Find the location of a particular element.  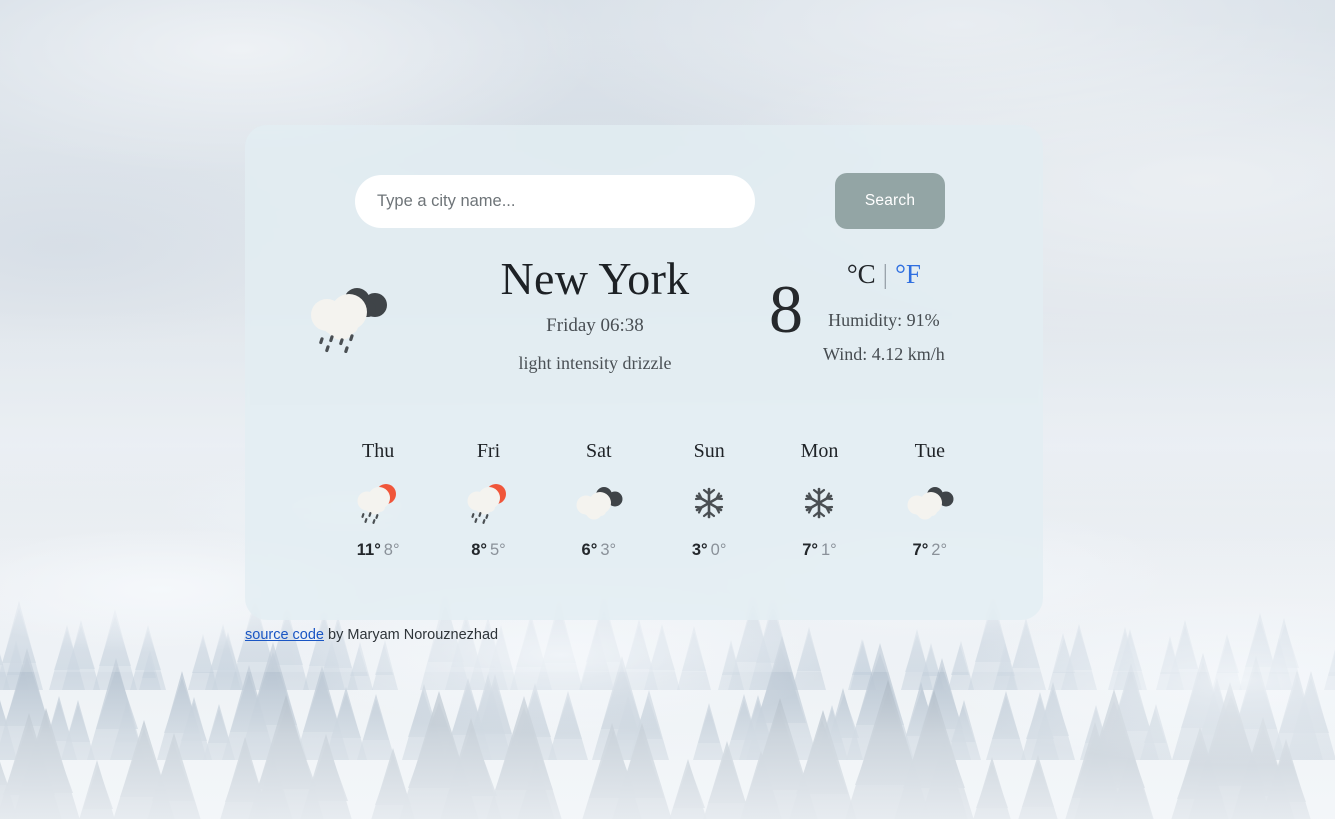

forecast-min-temp: 1° is located at coordinates (828, 550).